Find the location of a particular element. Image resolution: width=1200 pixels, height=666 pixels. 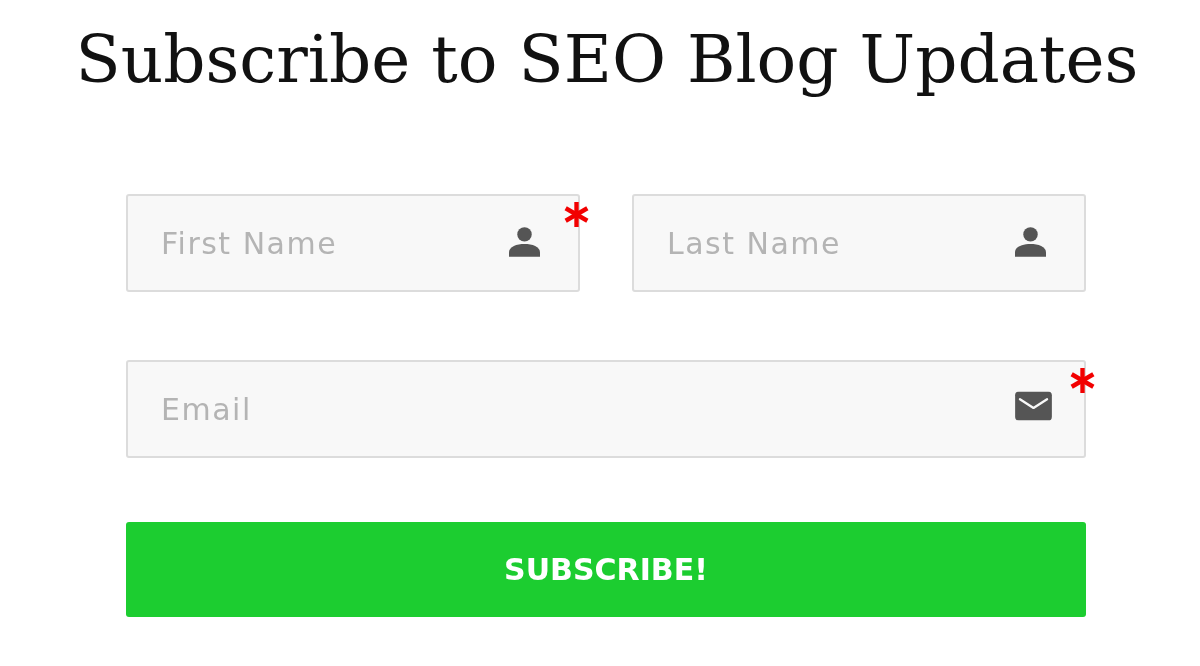

envelope-icon is located at coordinates (1033, 406).